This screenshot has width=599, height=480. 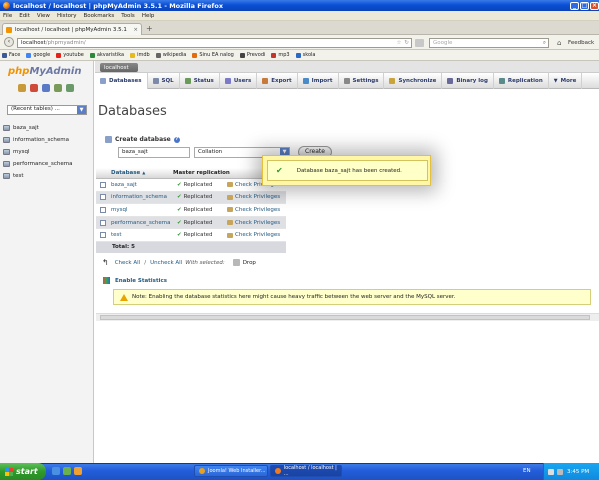 I want to click on tab-export: Export, so click(x=277, y=80).